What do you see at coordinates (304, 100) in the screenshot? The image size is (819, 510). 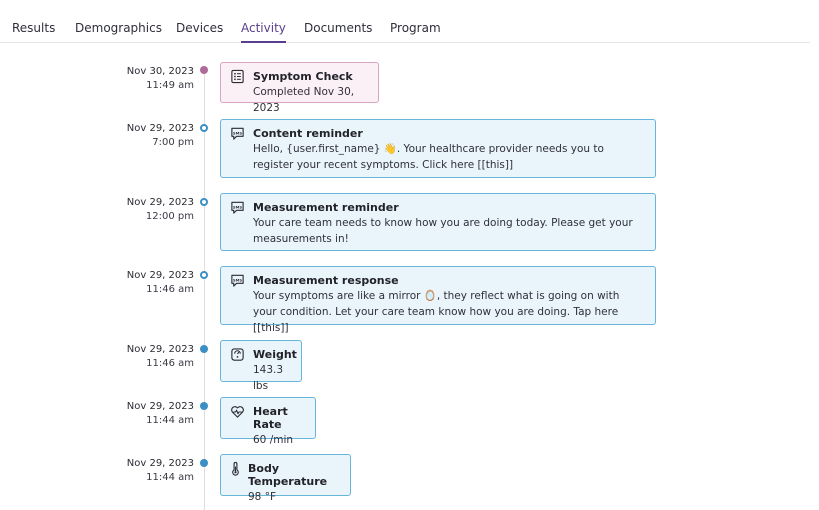 I see `card-body: Completed Nov 30, 2023` at bounding box center [304, 100].